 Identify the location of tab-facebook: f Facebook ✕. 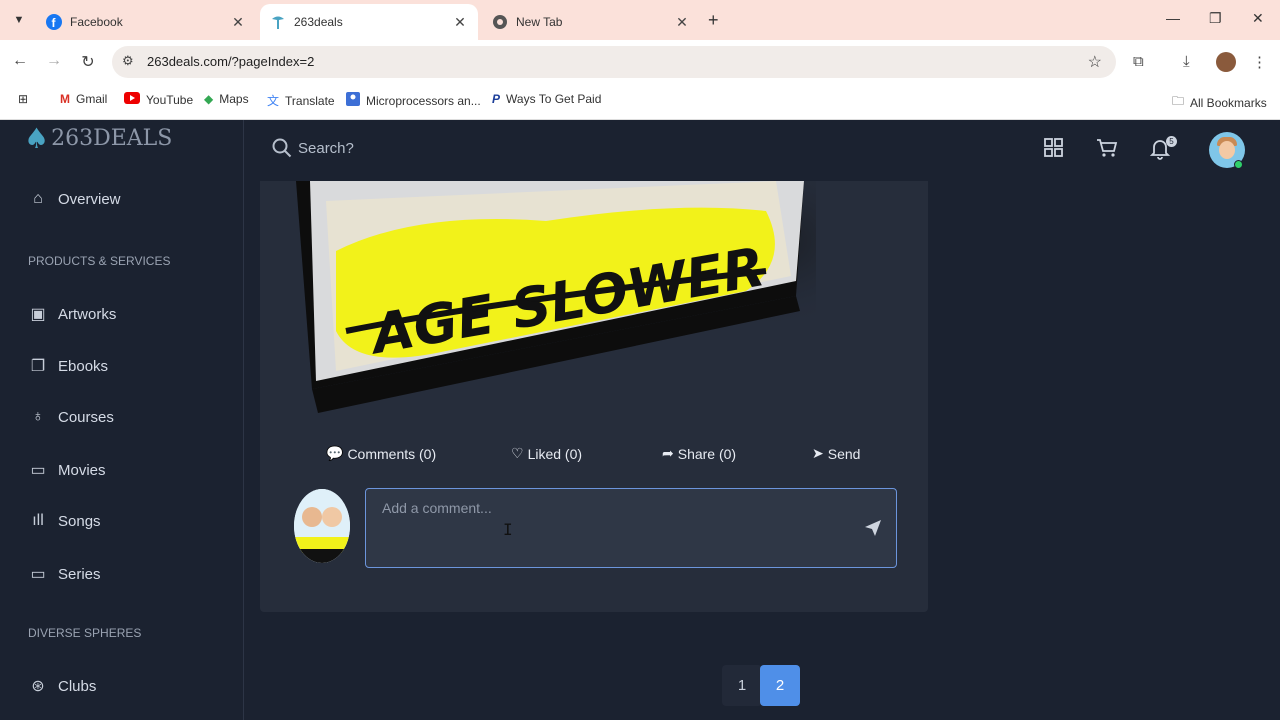
(146, 22).